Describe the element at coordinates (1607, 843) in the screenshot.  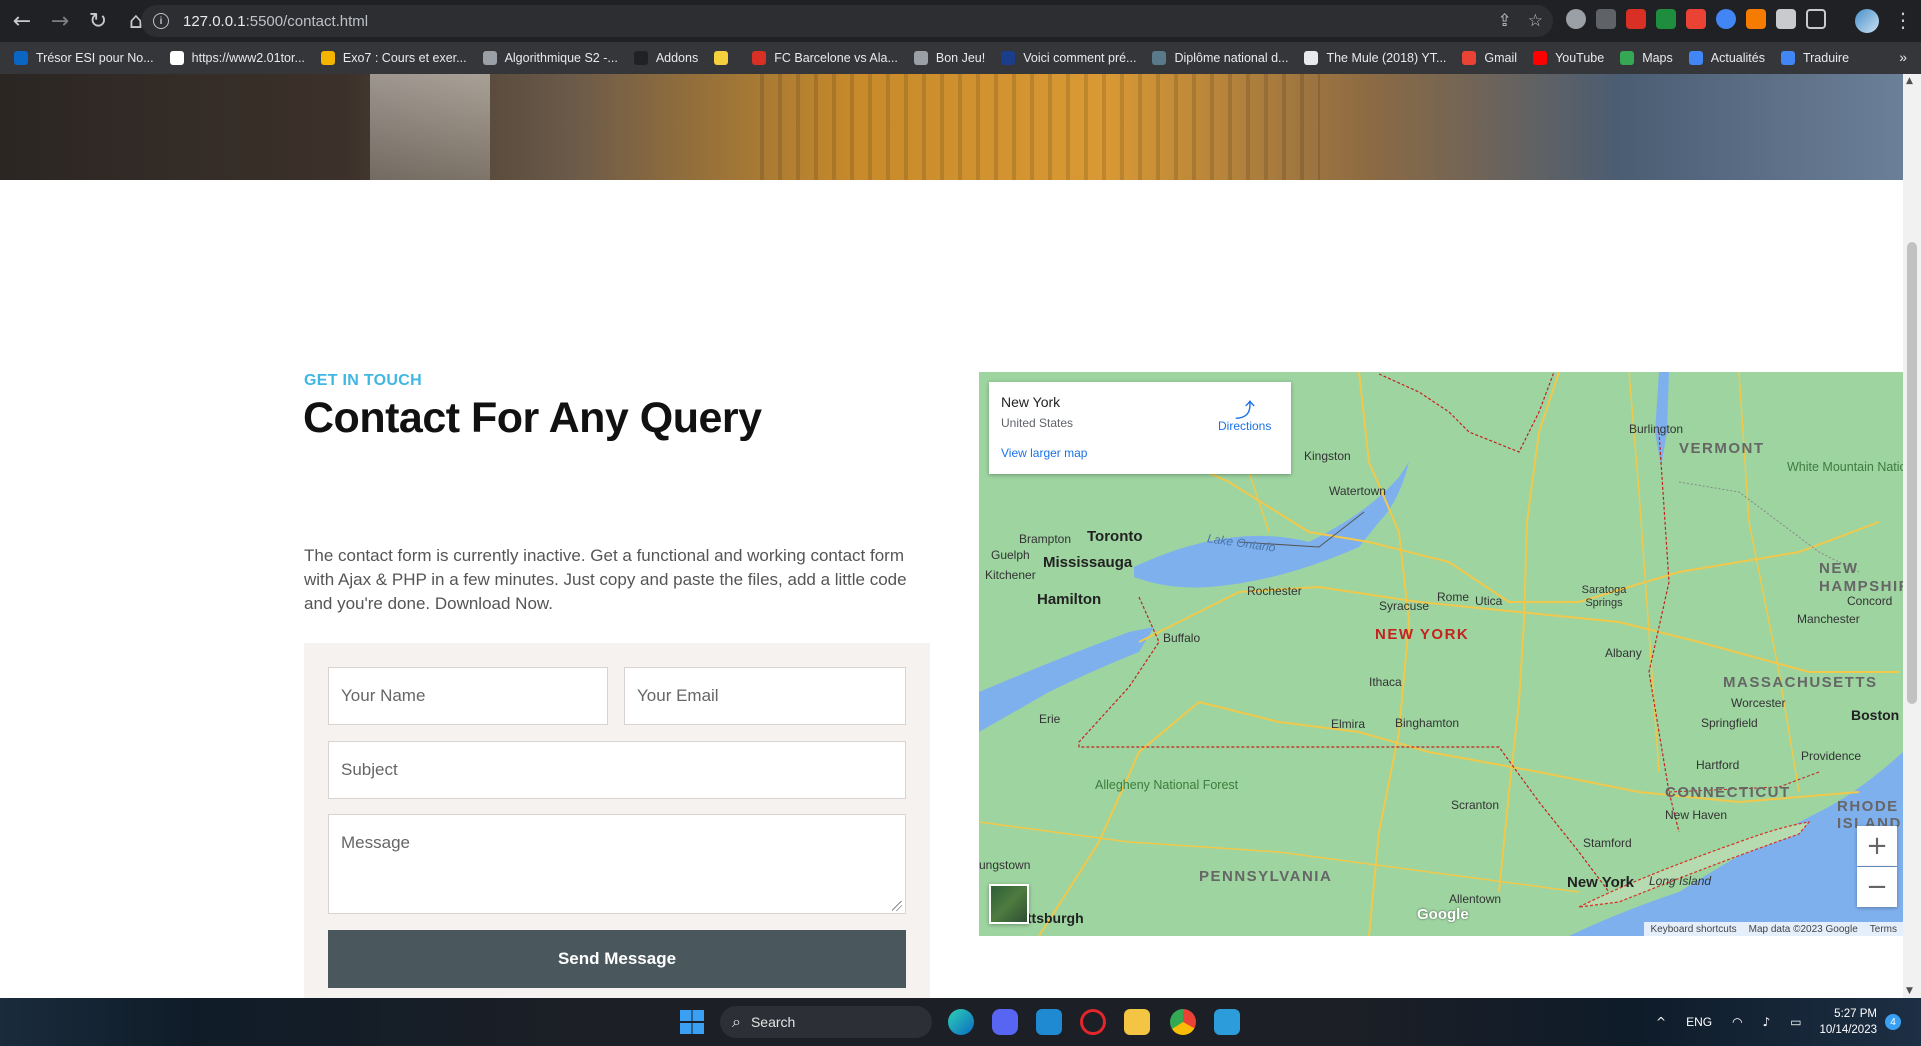
I see `map-label-stamford: Stamford` at that location.